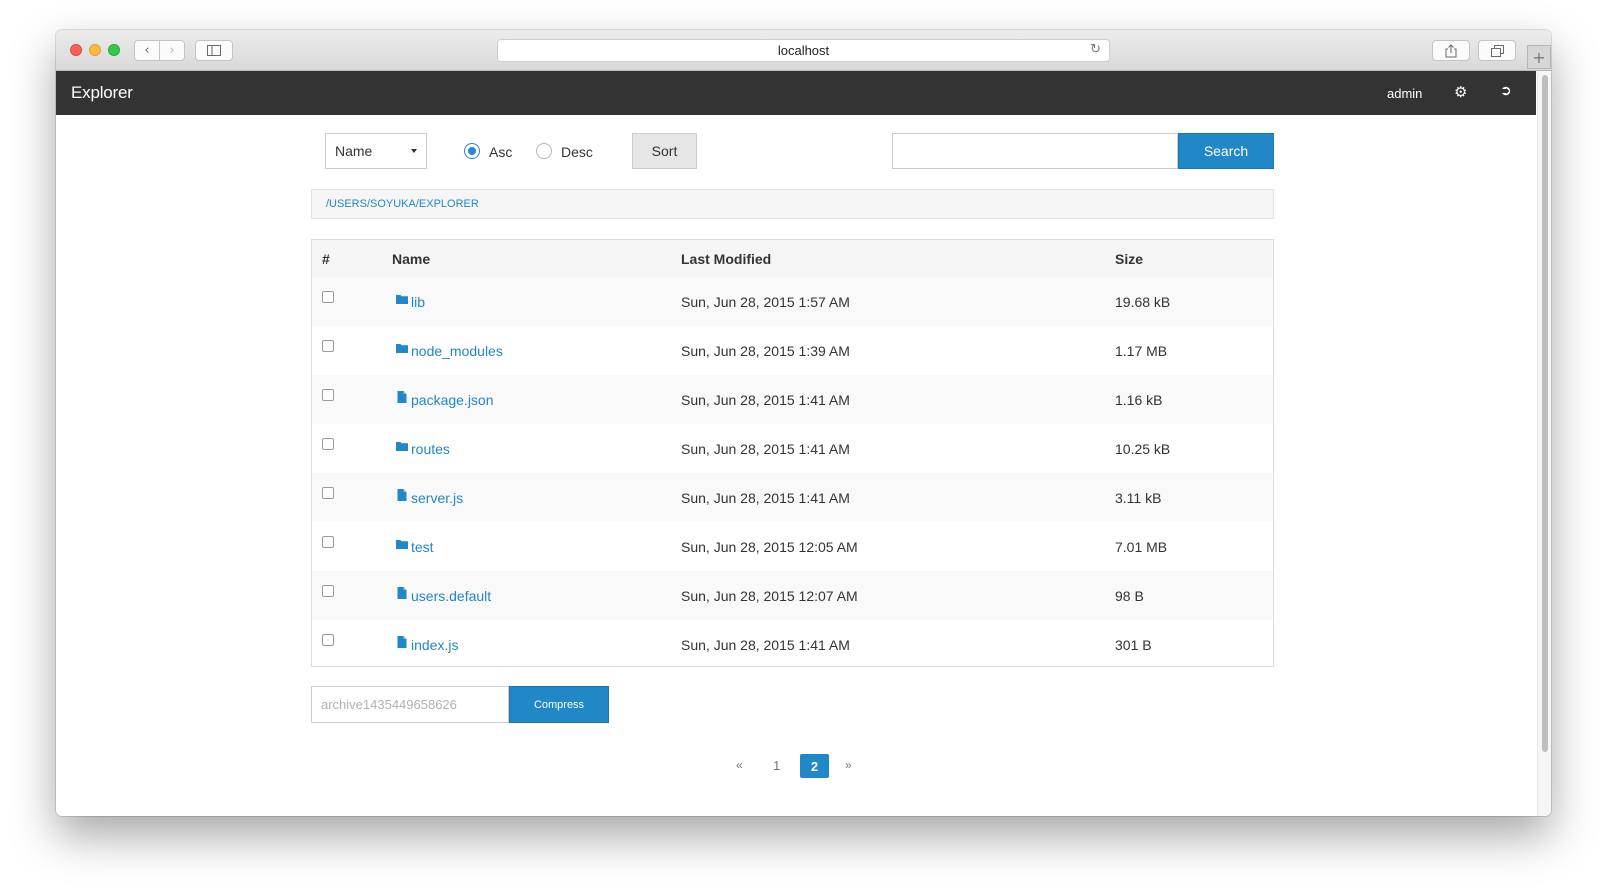  What do you see at coordinates (1460, 92) in the screenshot?
I see `settings-icon: ⚙` at bounding box center [1460, 92].